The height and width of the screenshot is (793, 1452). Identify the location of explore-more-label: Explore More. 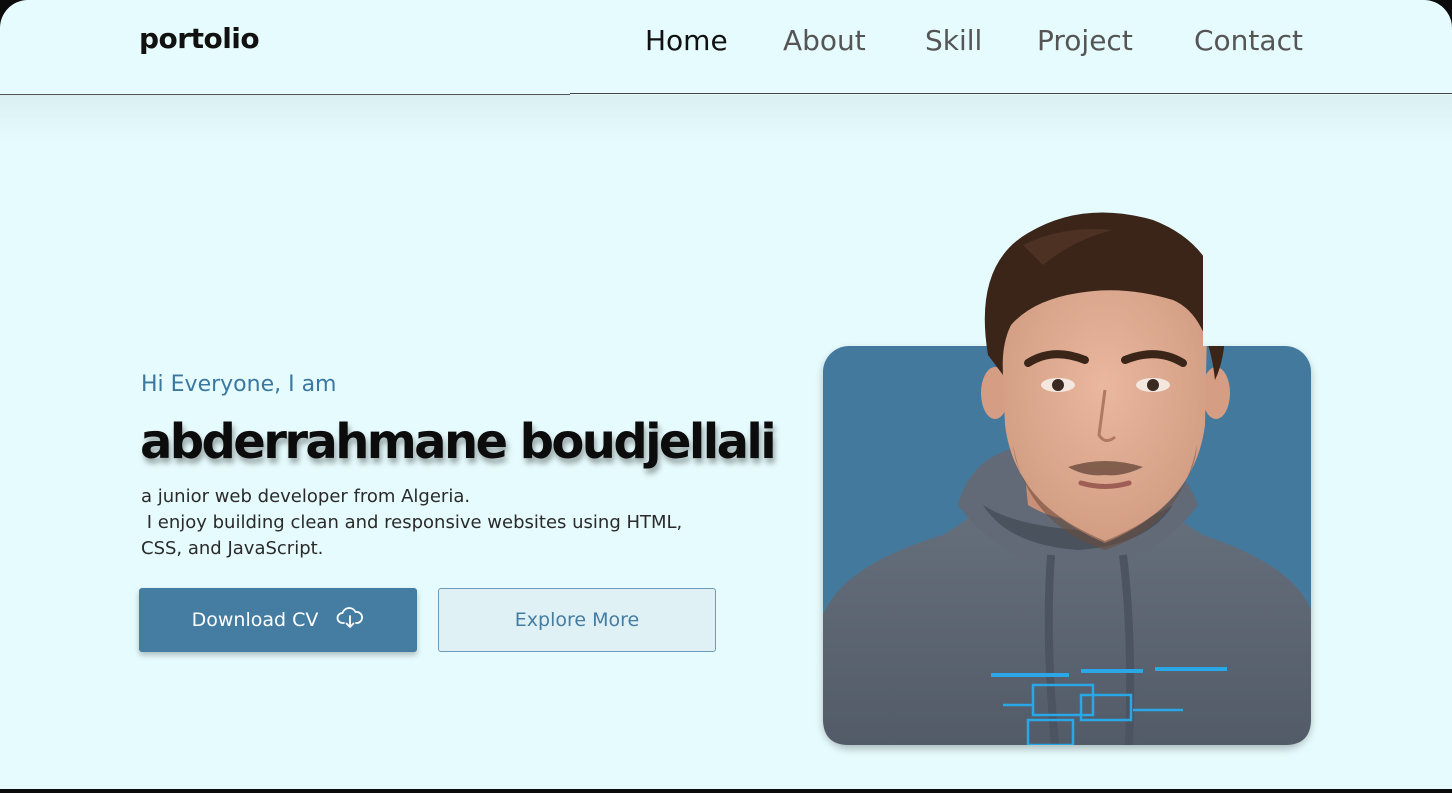
(577, 620).